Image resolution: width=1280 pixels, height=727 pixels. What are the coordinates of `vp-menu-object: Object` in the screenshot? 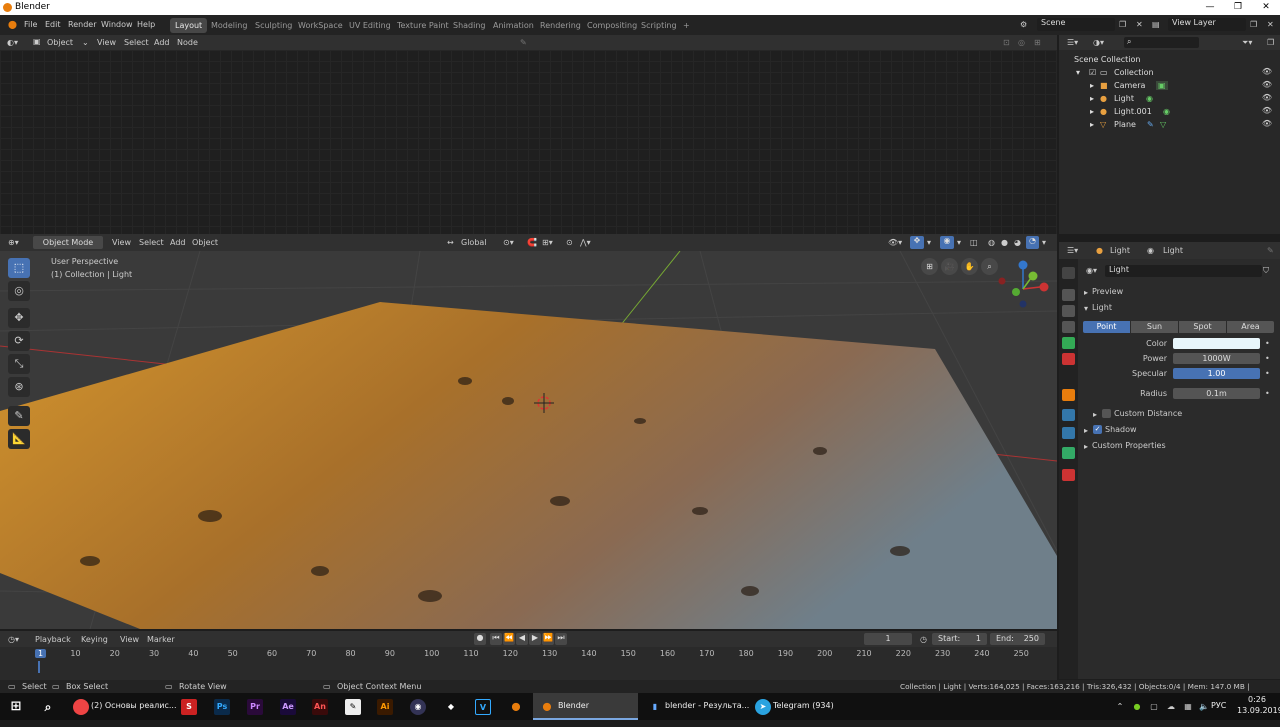 It's located at (205, 242).